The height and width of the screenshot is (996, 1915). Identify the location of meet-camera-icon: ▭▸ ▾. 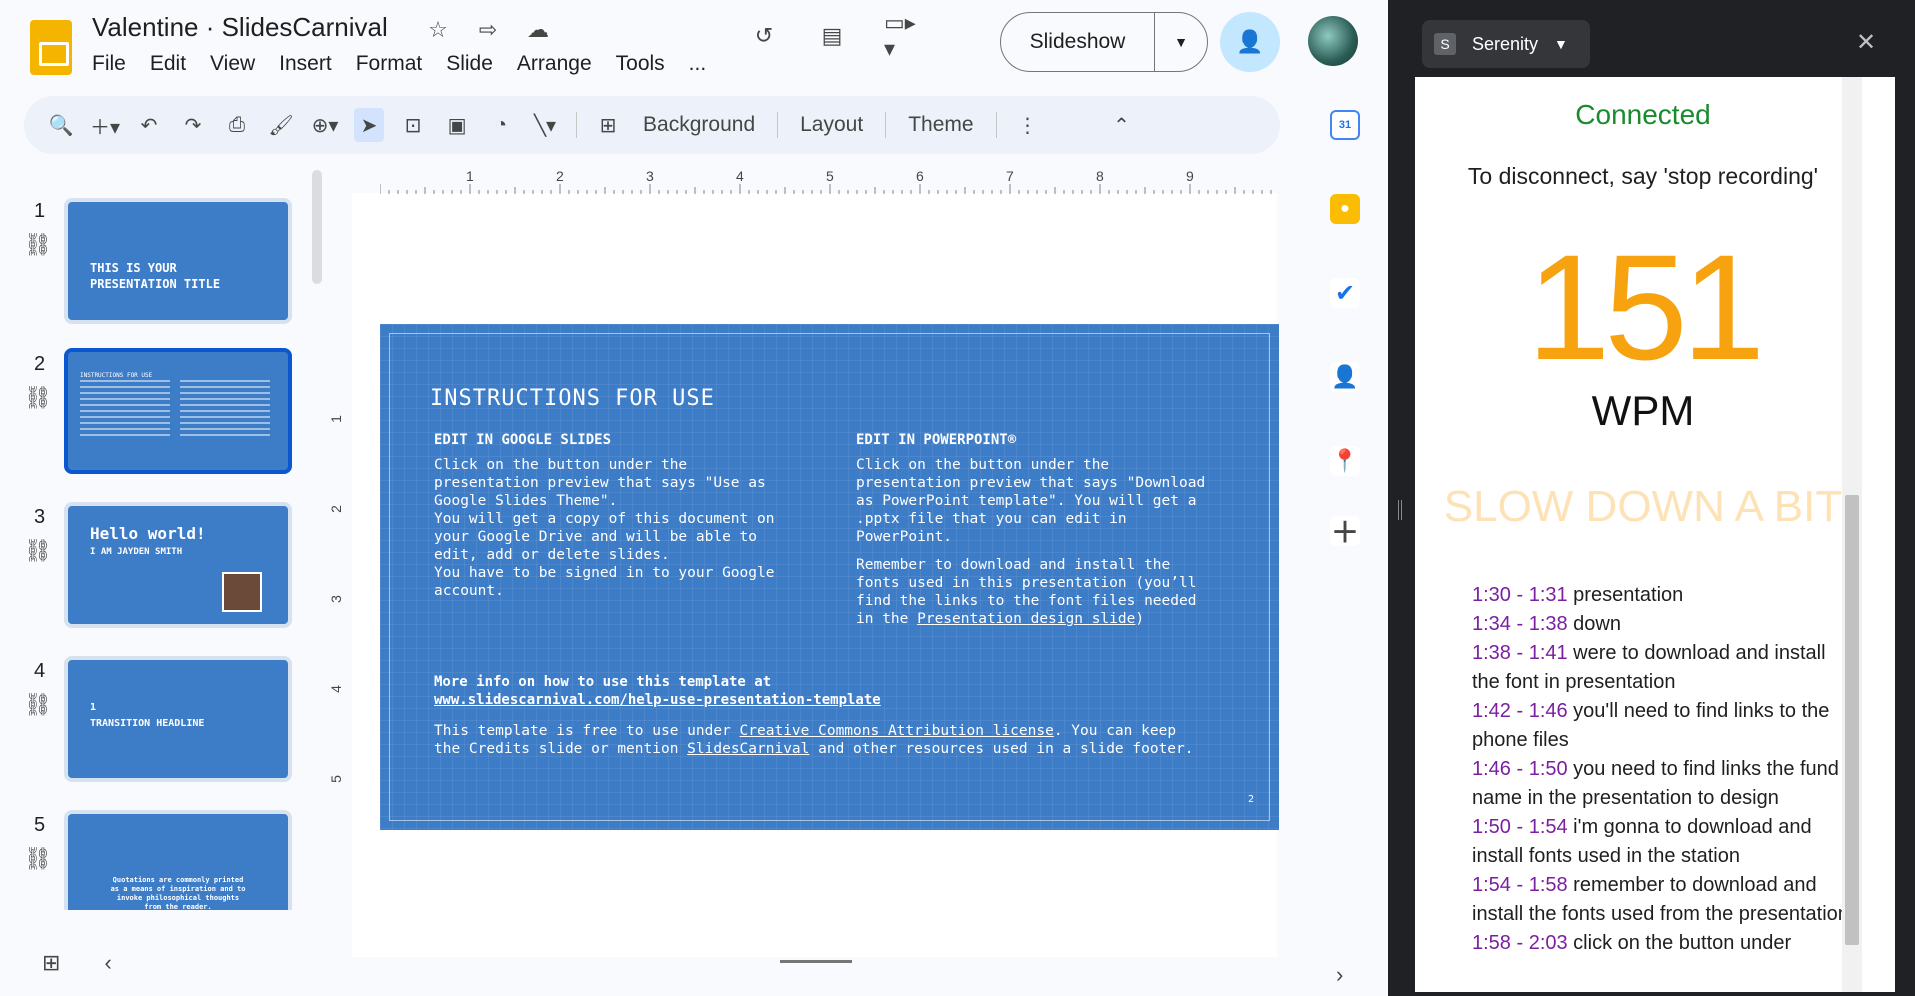
(900, 35).